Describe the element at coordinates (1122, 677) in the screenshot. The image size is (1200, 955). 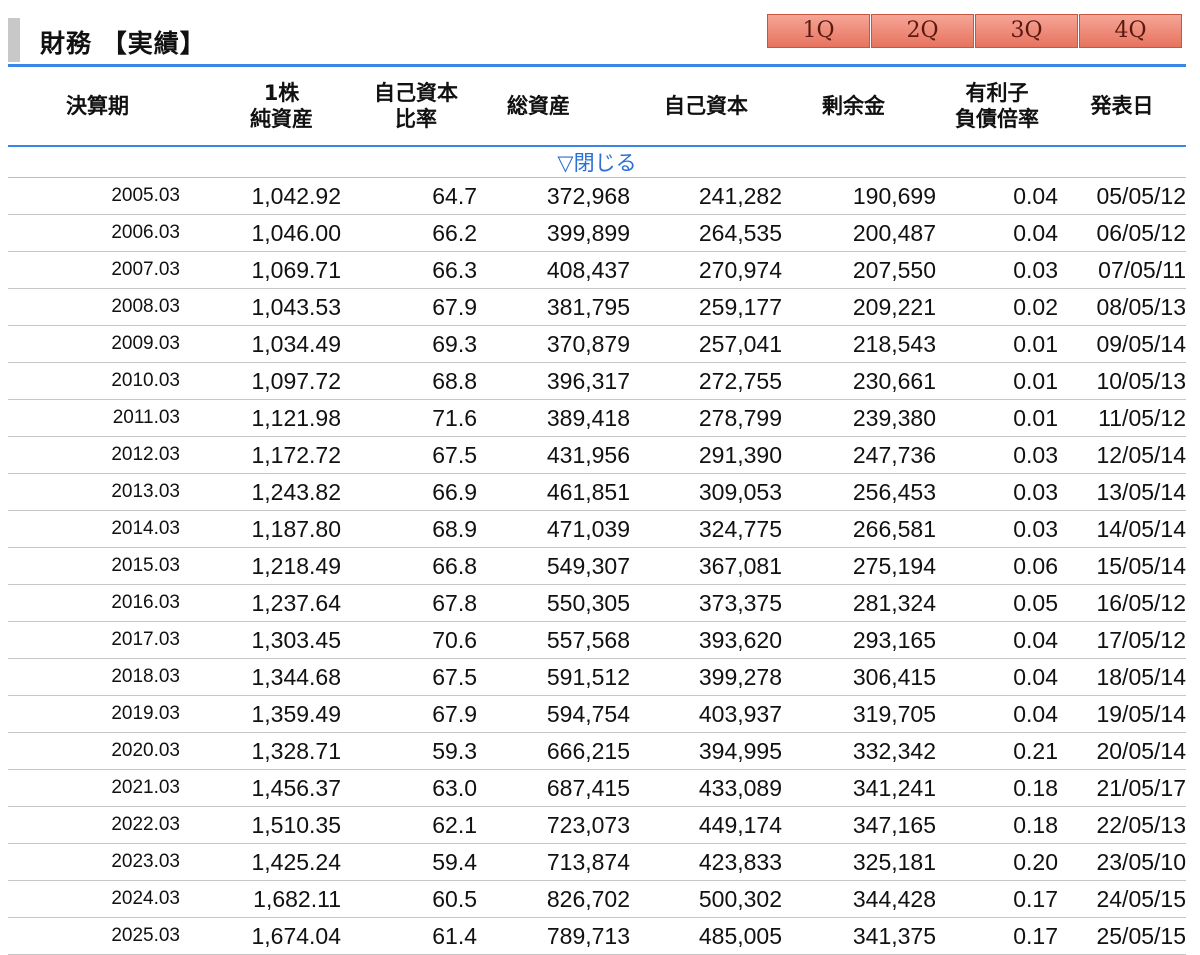
I see `cell-announce-date: 18/05/14` at that location.